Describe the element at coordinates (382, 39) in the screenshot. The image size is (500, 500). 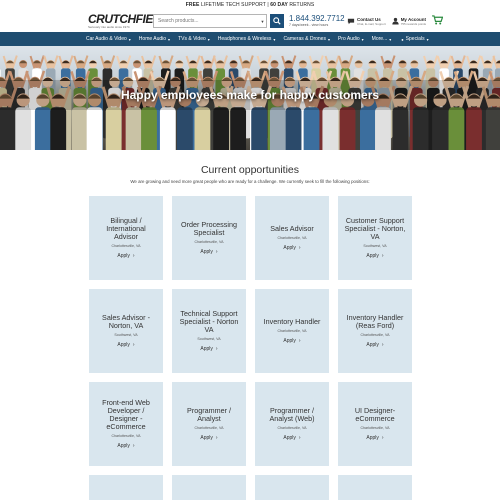
I see `nav-more: More... ▾` at that location.